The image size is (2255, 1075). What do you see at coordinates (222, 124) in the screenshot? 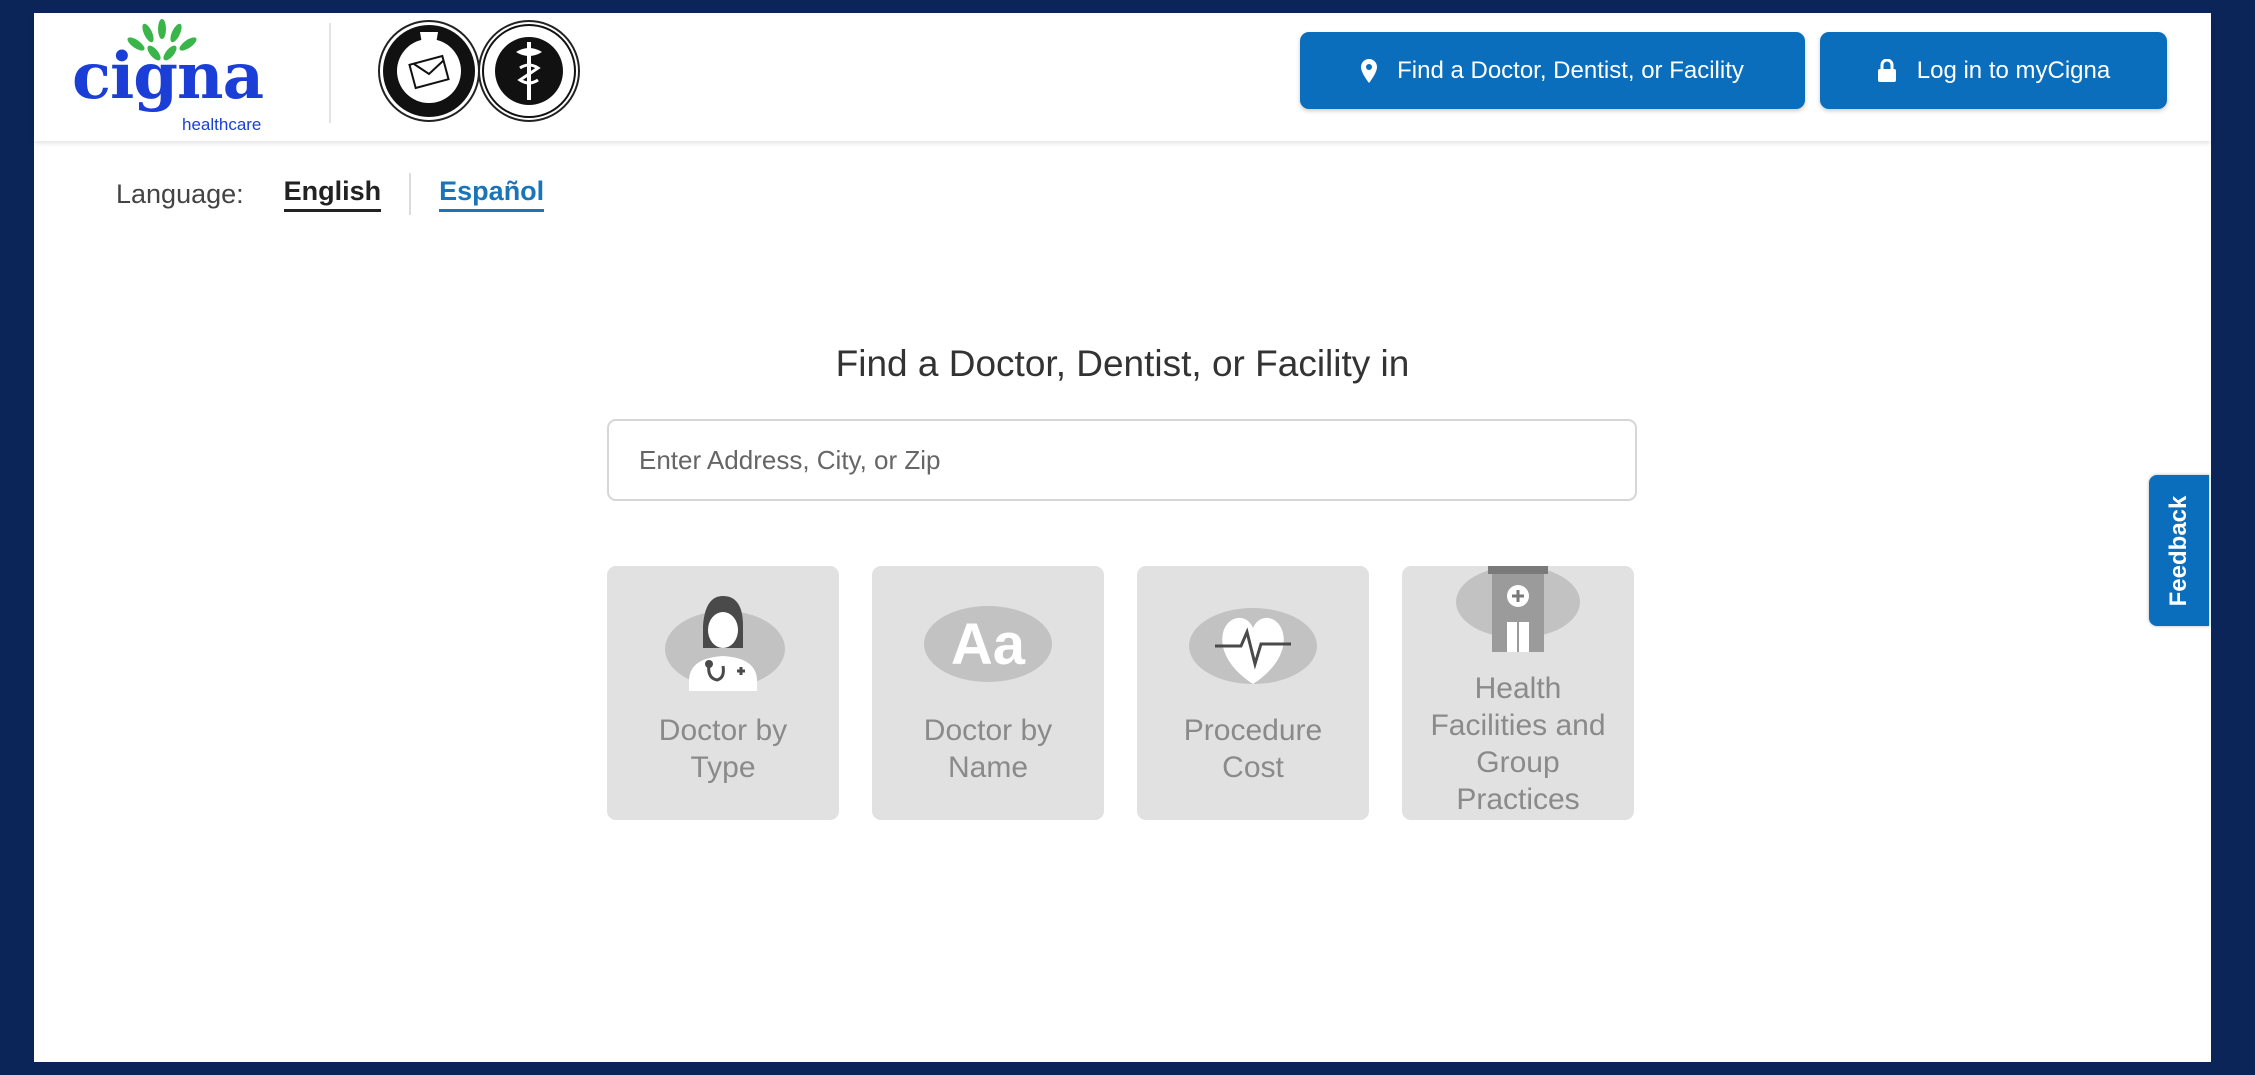
I see `logo-subtitle: healthcare` at bounding box center [222, 124].